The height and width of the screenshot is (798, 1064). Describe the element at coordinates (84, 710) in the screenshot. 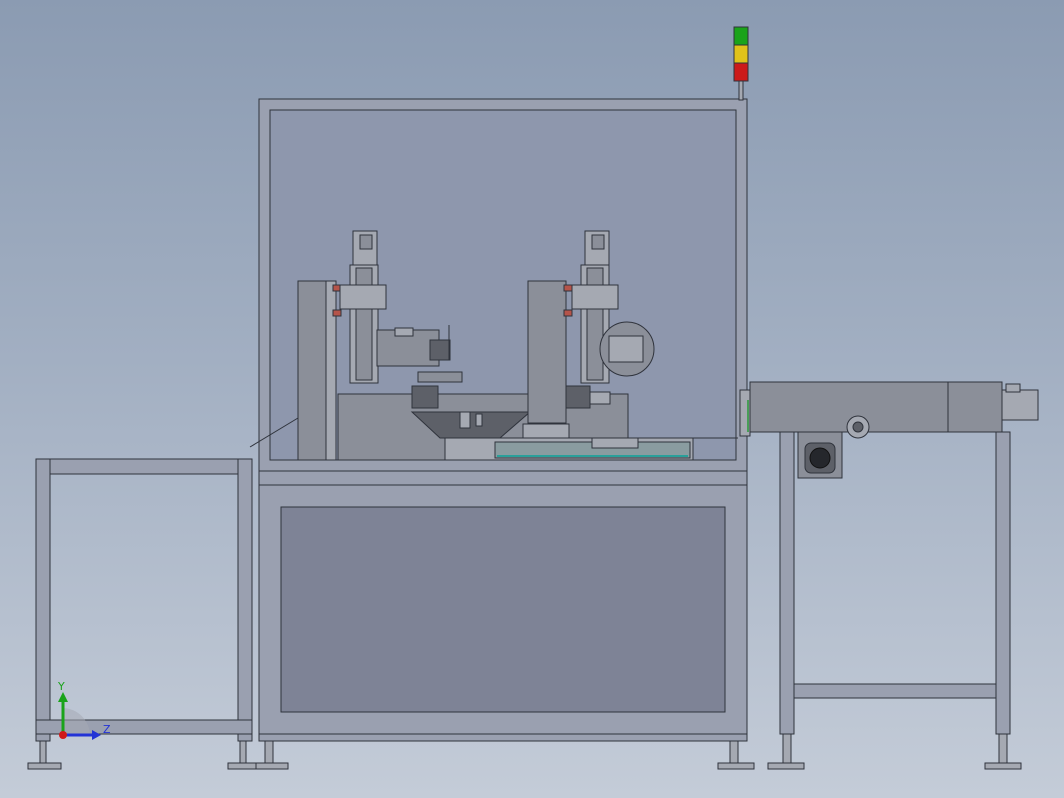

I see `coordinate-triad: Y Z` at that location.